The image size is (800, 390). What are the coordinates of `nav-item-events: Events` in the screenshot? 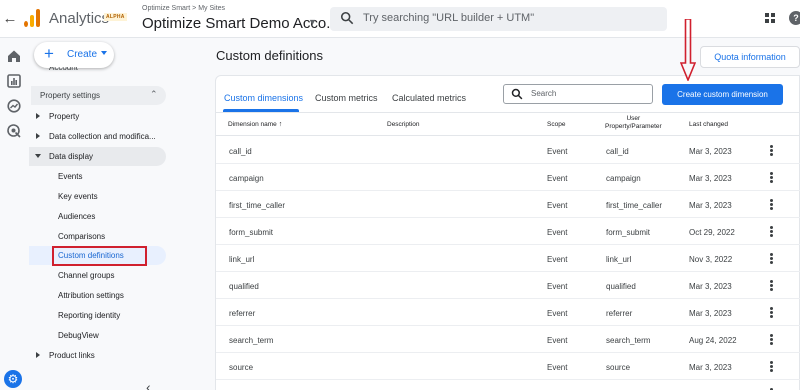 It's located at (99, 176).